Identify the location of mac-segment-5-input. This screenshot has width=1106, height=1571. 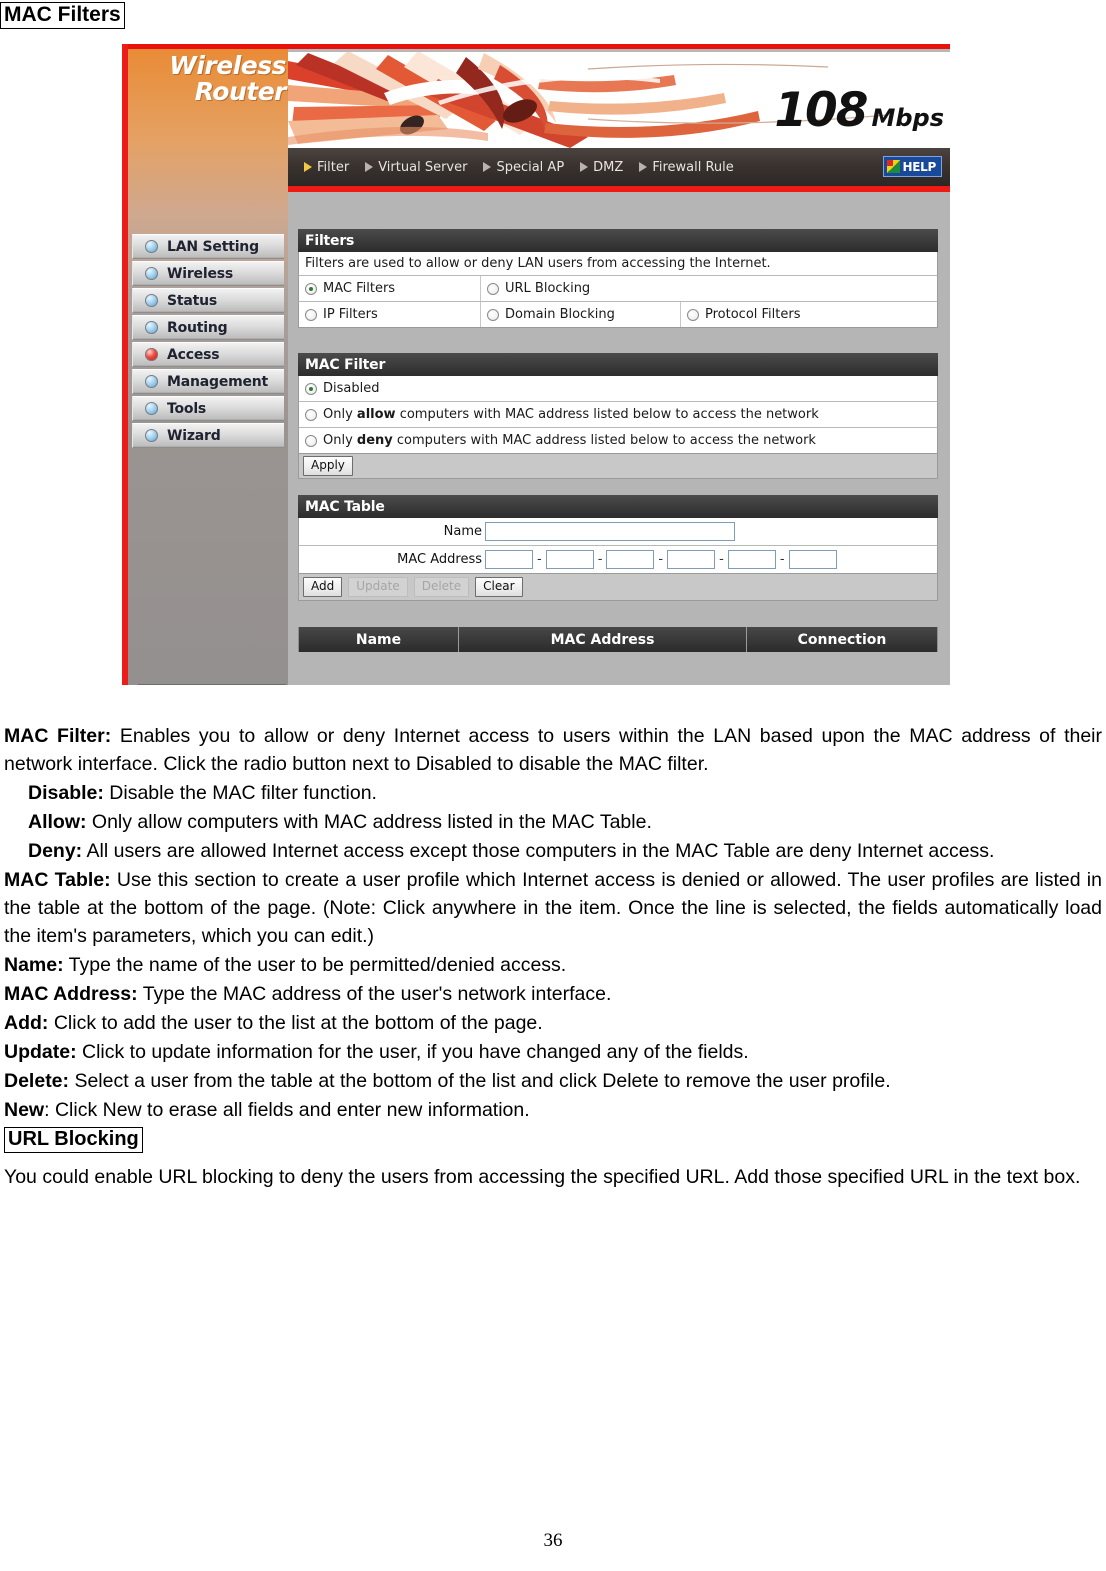
(751, 559).